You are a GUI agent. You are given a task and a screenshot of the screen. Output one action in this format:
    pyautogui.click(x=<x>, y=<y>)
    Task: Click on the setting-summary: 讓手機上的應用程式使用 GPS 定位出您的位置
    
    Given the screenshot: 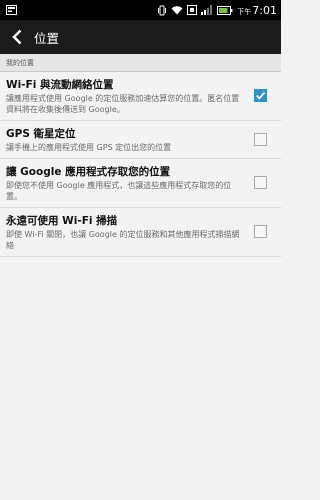 What is the action you would take?
    pyautogui.click(x=89, y=147)
    